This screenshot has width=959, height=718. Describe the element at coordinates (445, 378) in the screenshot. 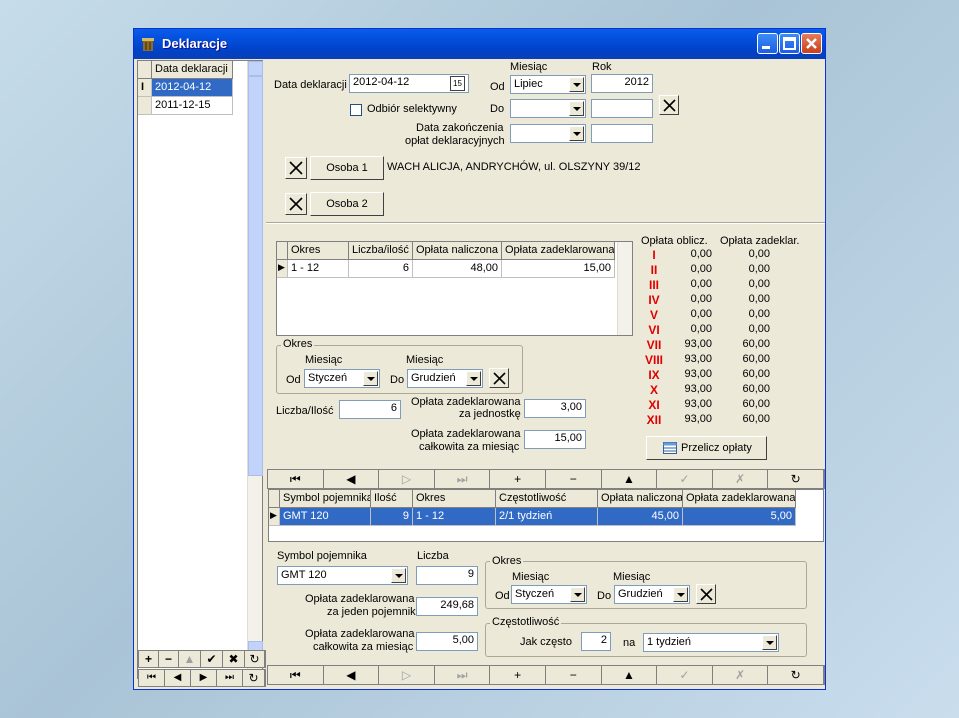

I see `okres-do-select: Grudzień` at that location.